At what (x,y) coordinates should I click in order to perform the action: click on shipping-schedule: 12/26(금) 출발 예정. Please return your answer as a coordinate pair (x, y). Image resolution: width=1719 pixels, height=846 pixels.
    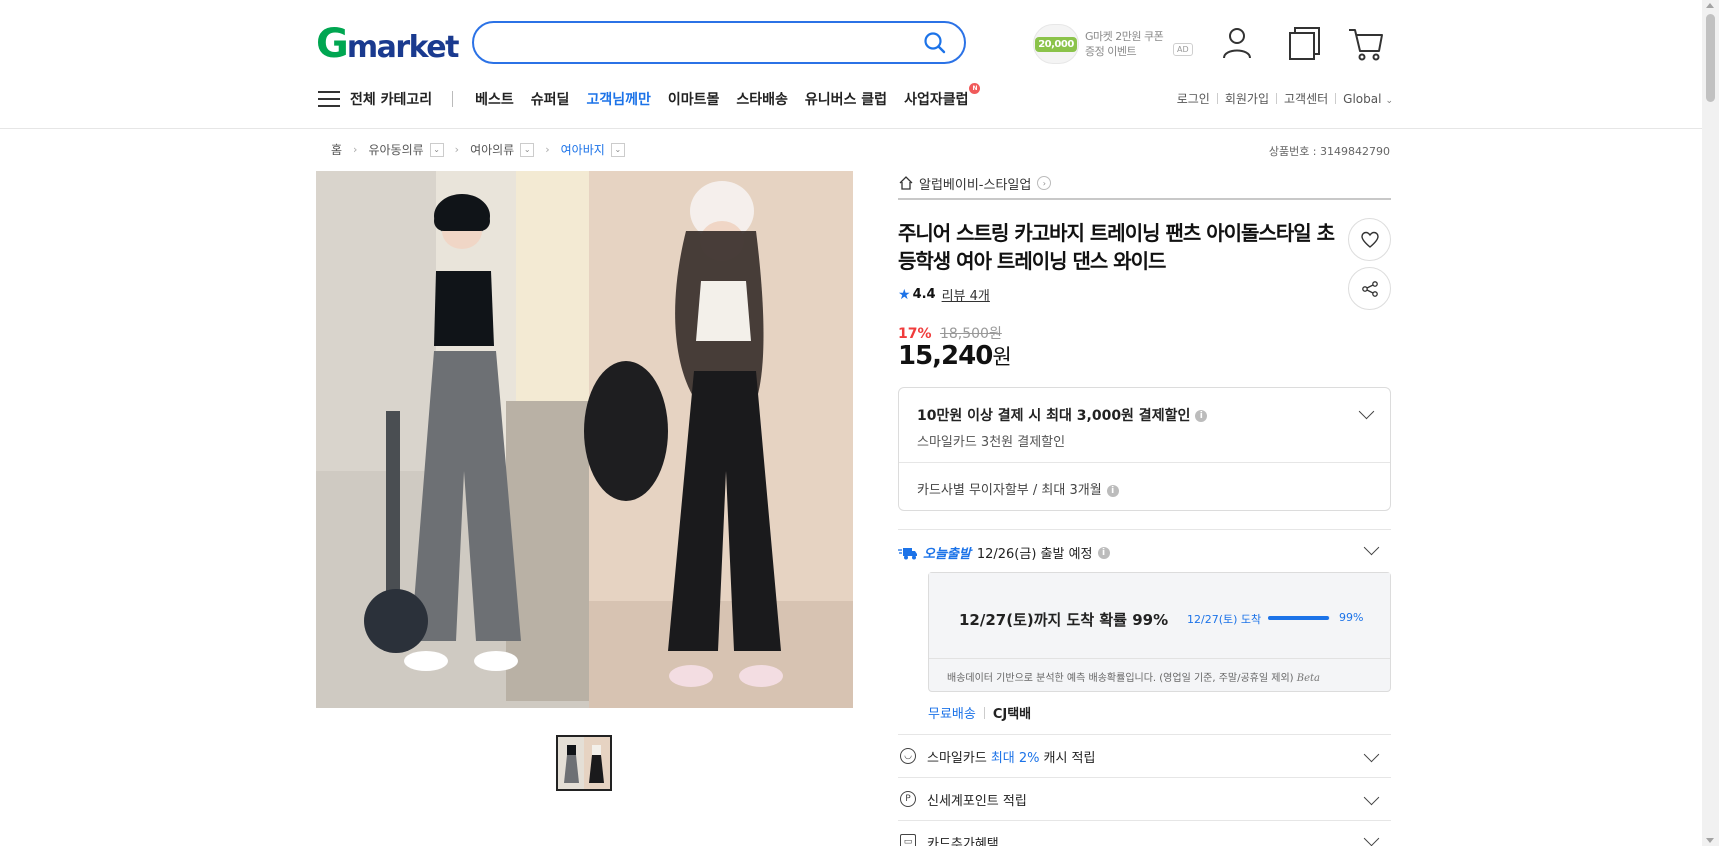
    Looking at the image, I should click on (1034, 554).